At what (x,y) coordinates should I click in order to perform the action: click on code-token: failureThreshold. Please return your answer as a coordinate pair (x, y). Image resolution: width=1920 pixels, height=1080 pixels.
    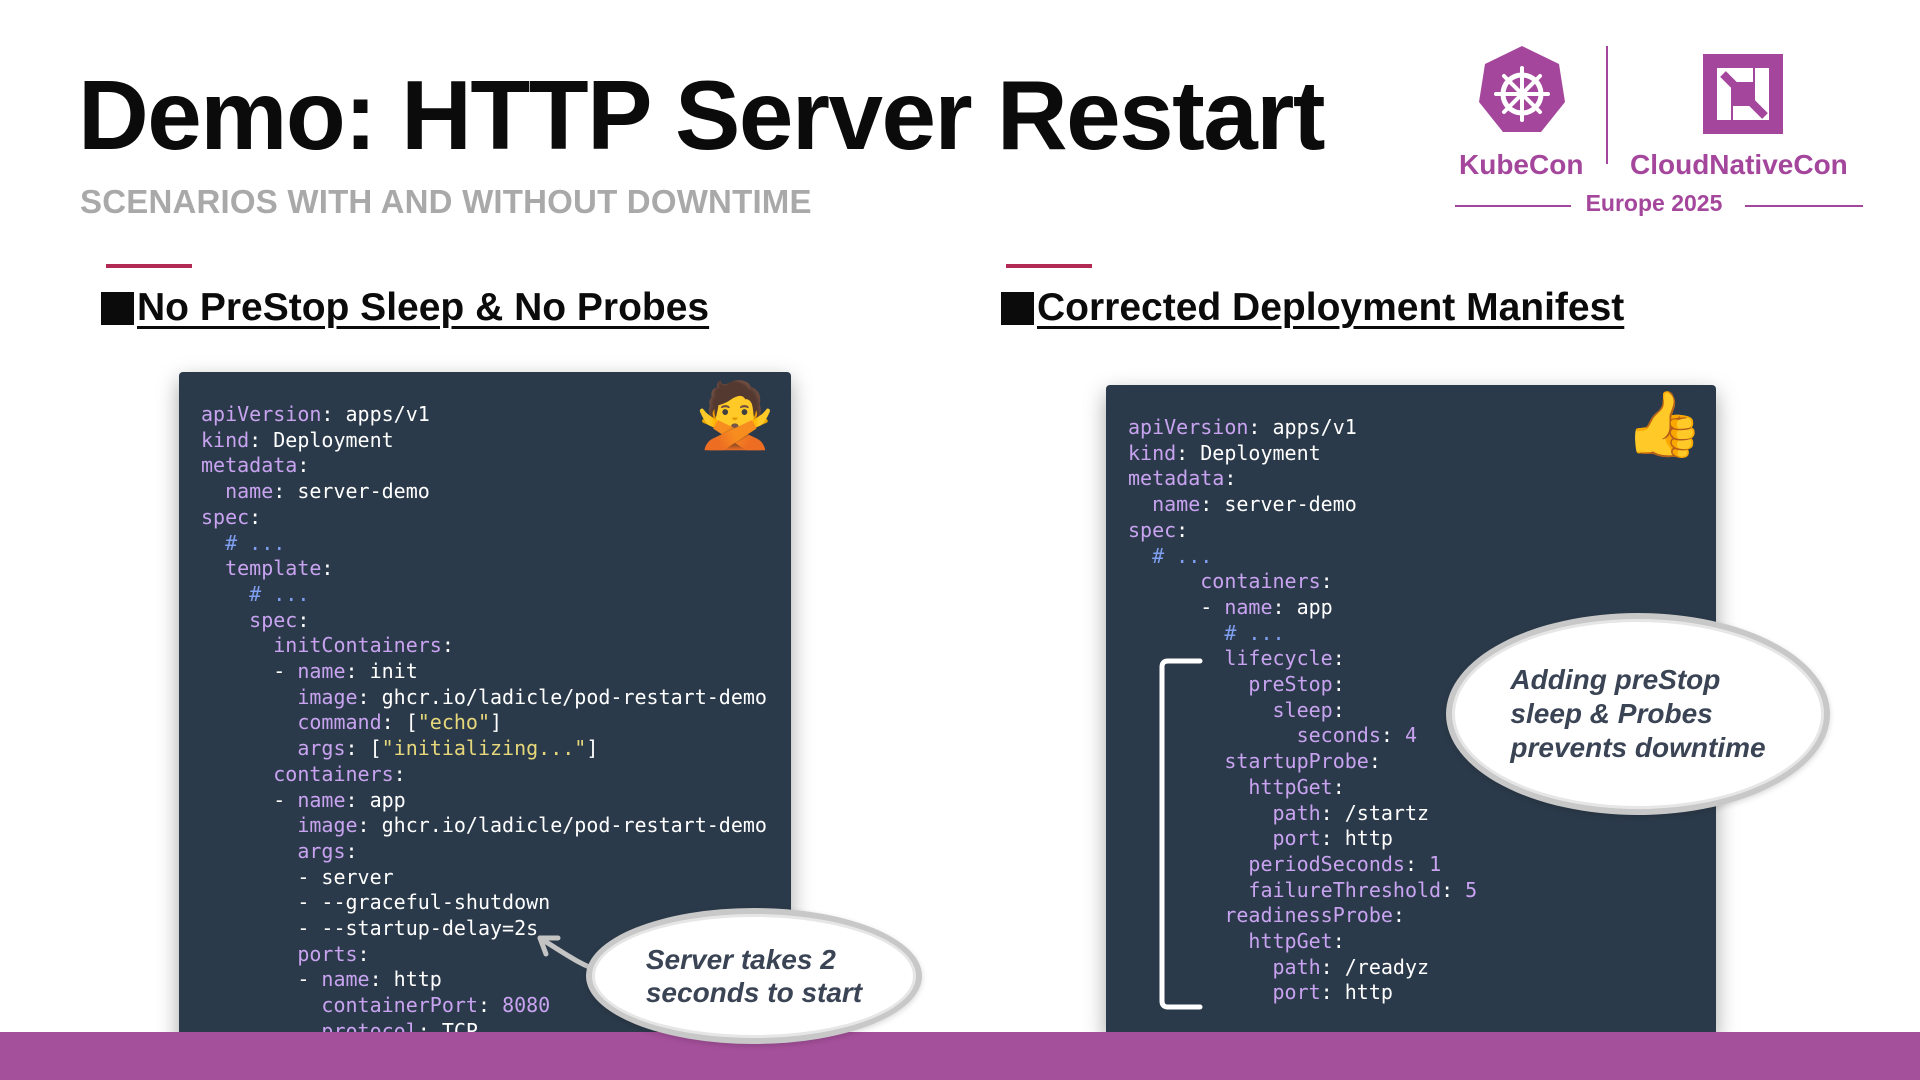
    Looking at the image, I should click on (1345, 889).